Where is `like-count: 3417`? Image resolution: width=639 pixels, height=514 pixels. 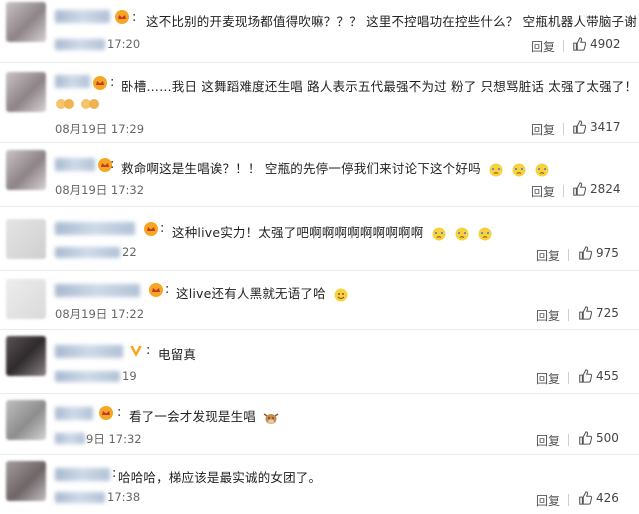 like-count: 3417 is located at coordinates (605, 127).